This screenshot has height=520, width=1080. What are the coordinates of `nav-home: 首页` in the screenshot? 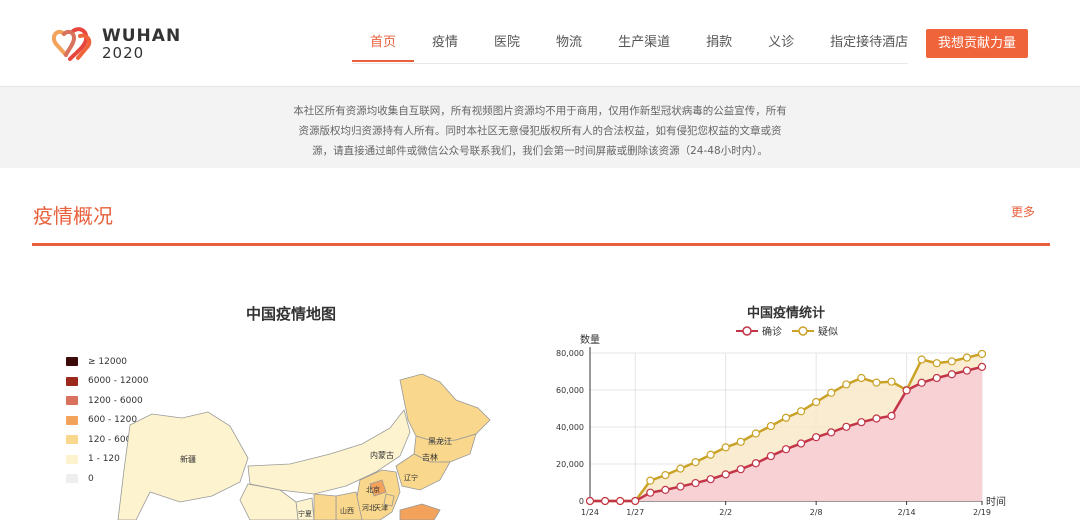 It's located at (383, 43).